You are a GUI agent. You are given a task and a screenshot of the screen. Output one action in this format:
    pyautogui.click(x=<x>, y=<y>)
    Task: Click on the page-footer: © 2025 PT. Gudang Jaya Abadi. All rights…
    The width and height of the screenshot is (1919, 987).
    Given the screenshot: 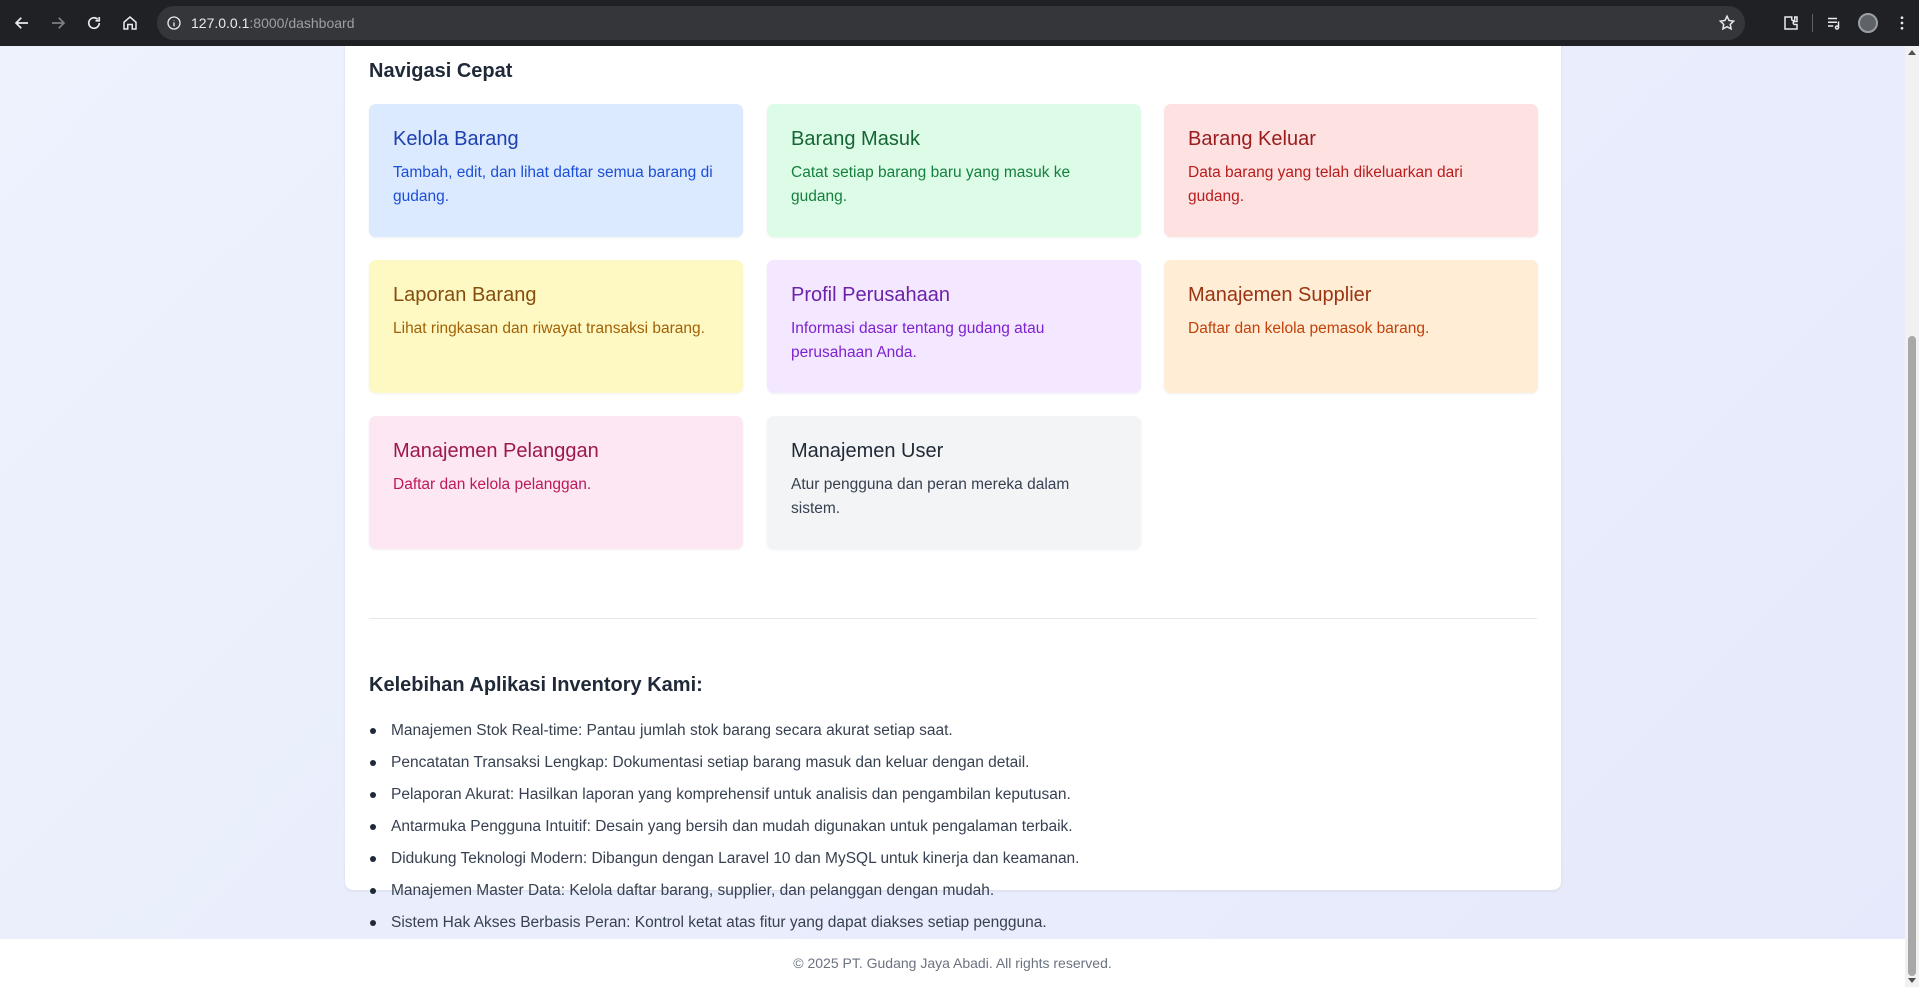 What is the action you would take?
    pyautogui.click(x=952, y=963)
    